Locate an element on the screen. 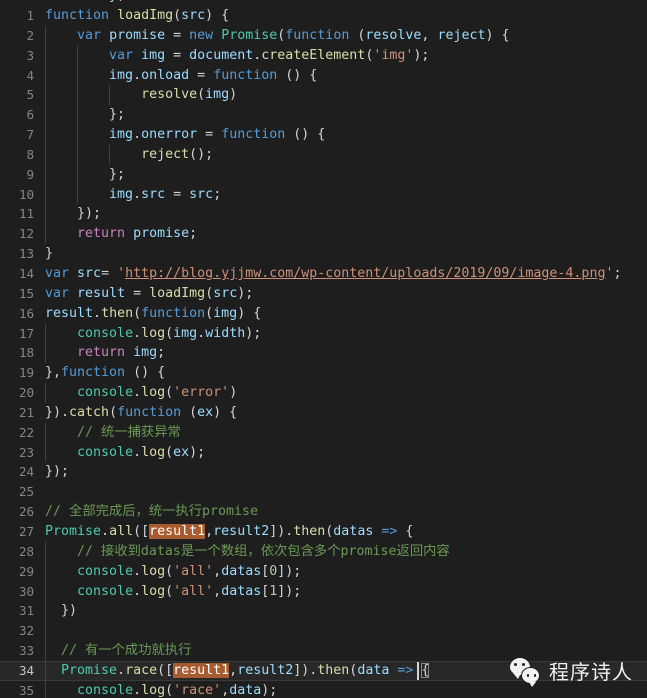  code-line-31: 31 }) is located at coordinates (323, 611).